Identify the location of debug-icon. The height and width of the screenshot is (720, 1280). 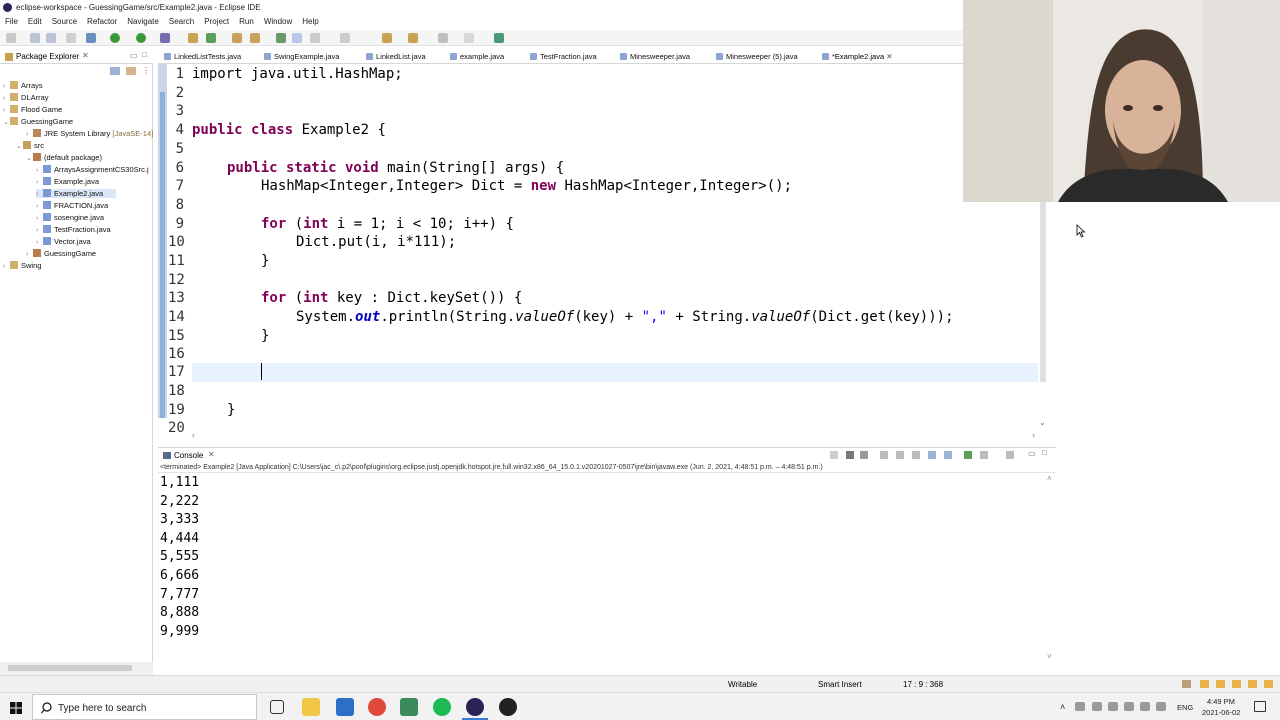
(91, 38).